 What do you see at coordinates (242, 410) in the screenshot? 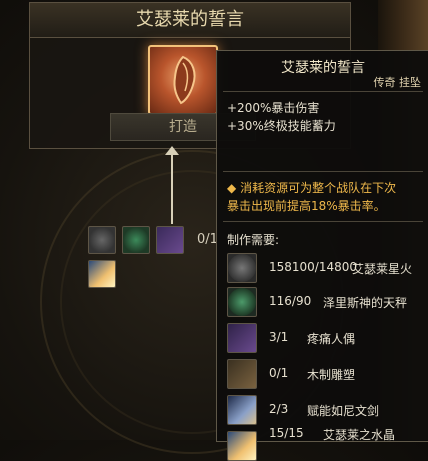
I see `rune-sword-icon` at bounding box center [242, 410].